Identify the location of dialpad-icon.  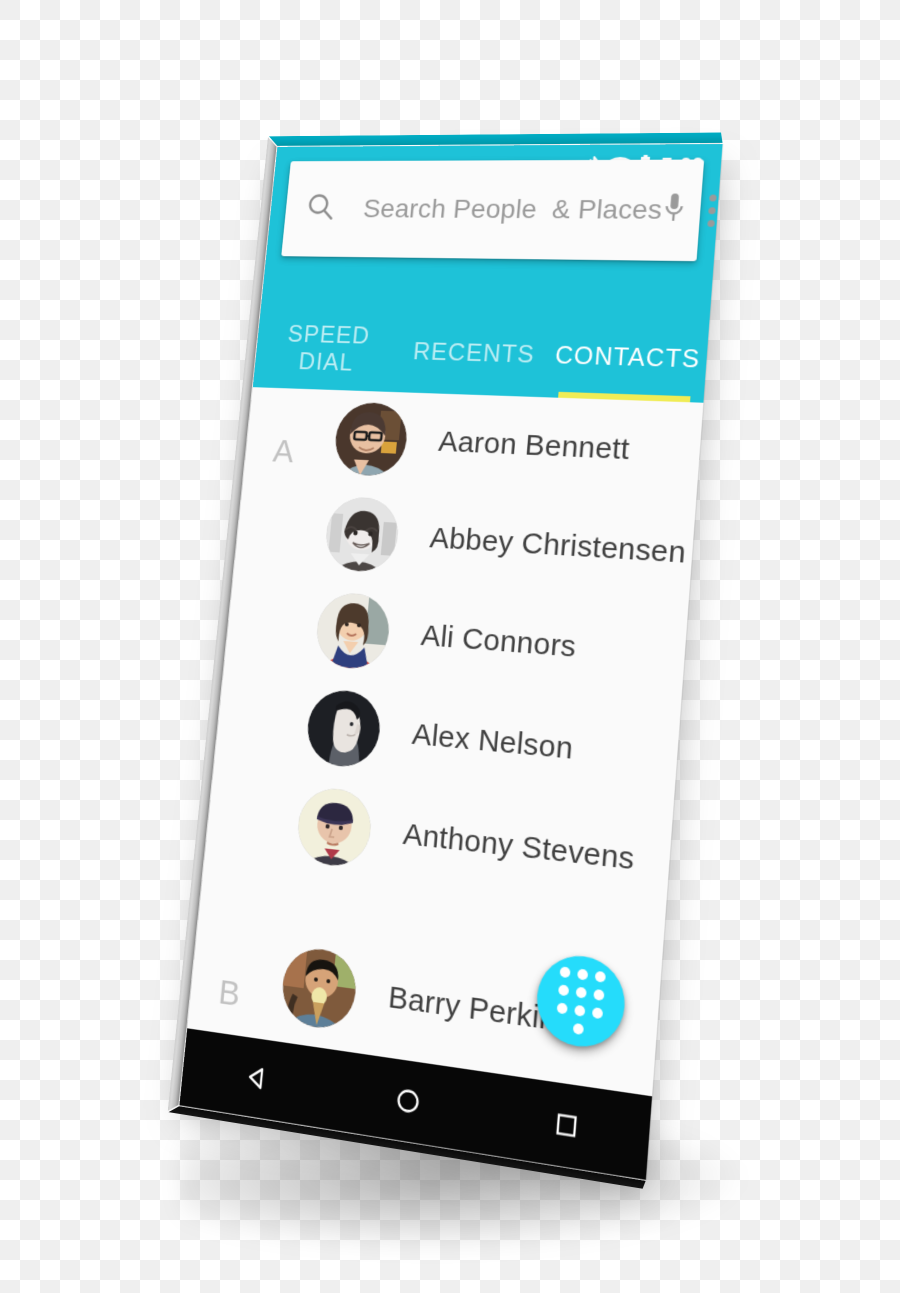
(581, 1001).